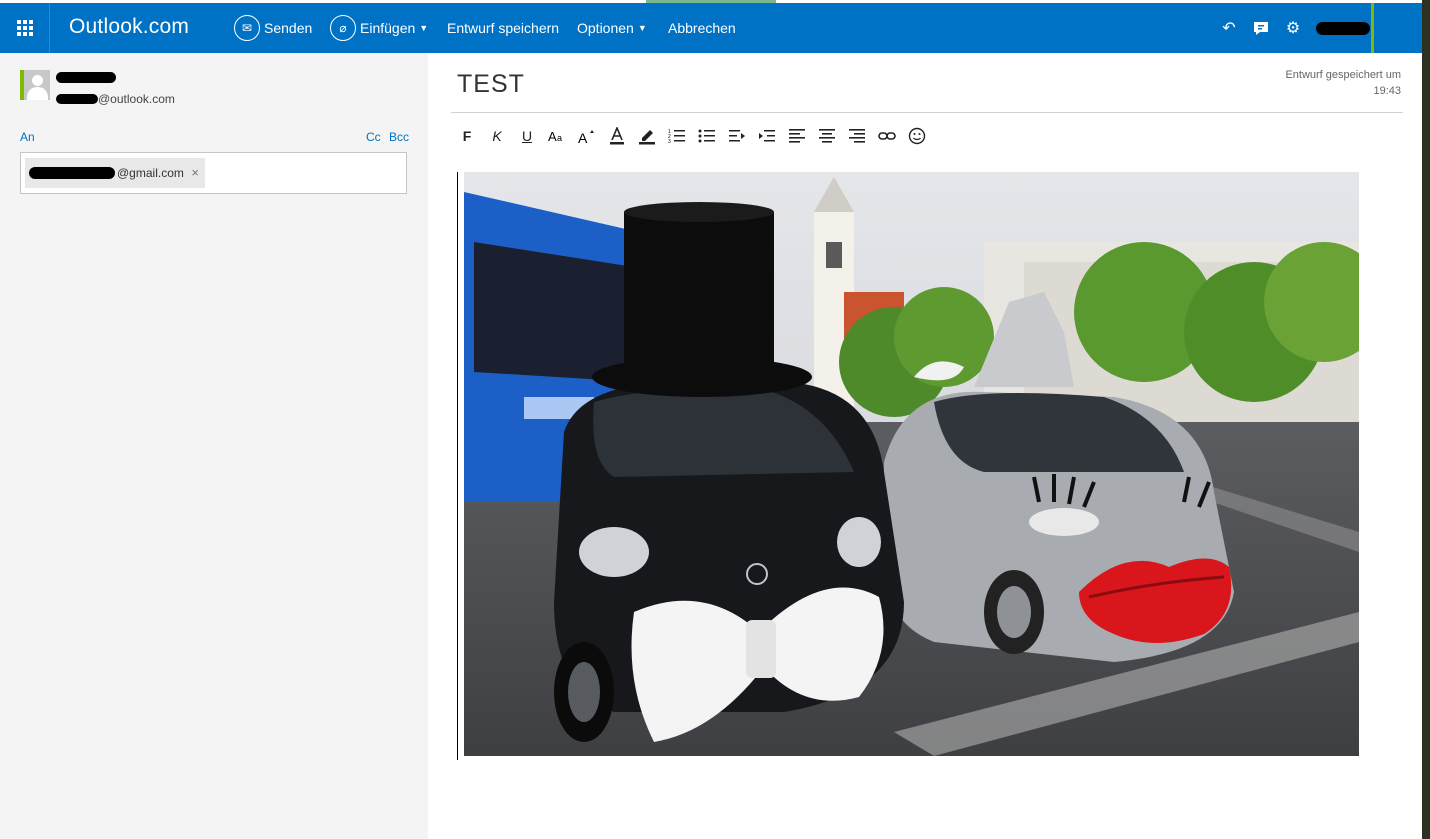 Image resolution: width=1430 pixels, height=839 pixels. What do you see at coordinates (605, 28) in the screenshot?
I see `options-label: Optionen` at bounding box center [605, 28].